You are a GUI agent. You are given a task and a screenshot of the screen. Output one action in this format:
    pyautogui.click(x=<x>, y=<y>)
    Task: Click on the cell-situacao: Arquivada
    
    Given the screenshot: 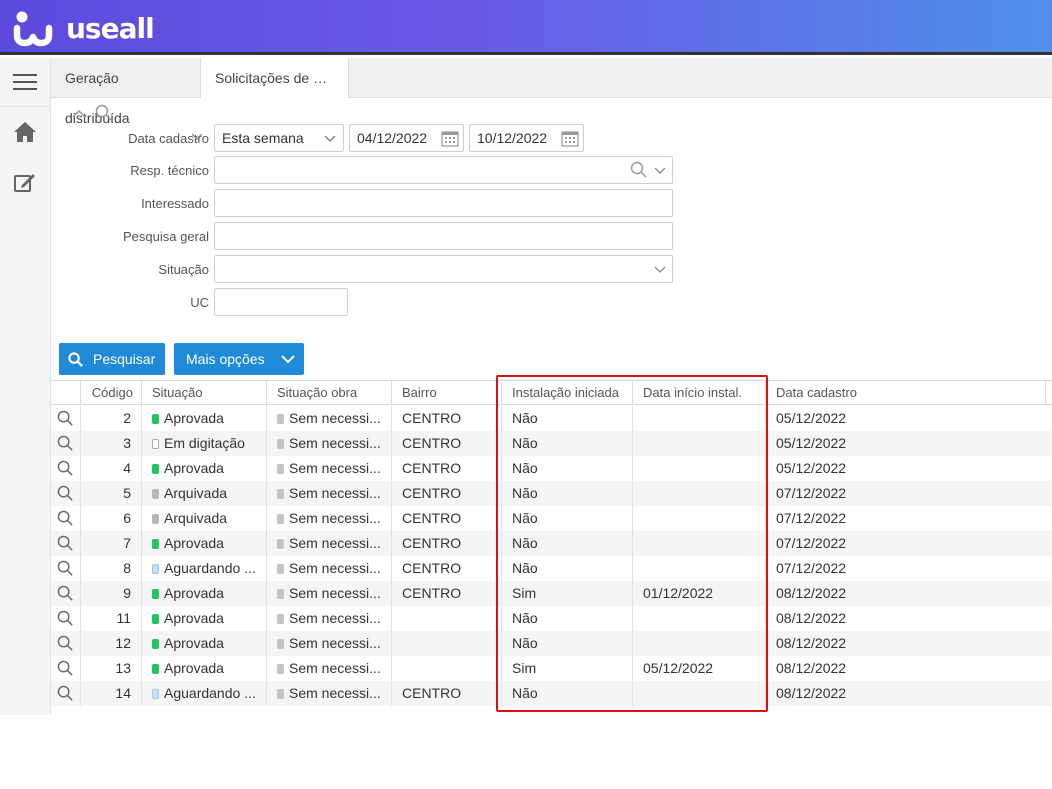 What is the action you would take?
    pyautogui.click(x=203, y=518)
    